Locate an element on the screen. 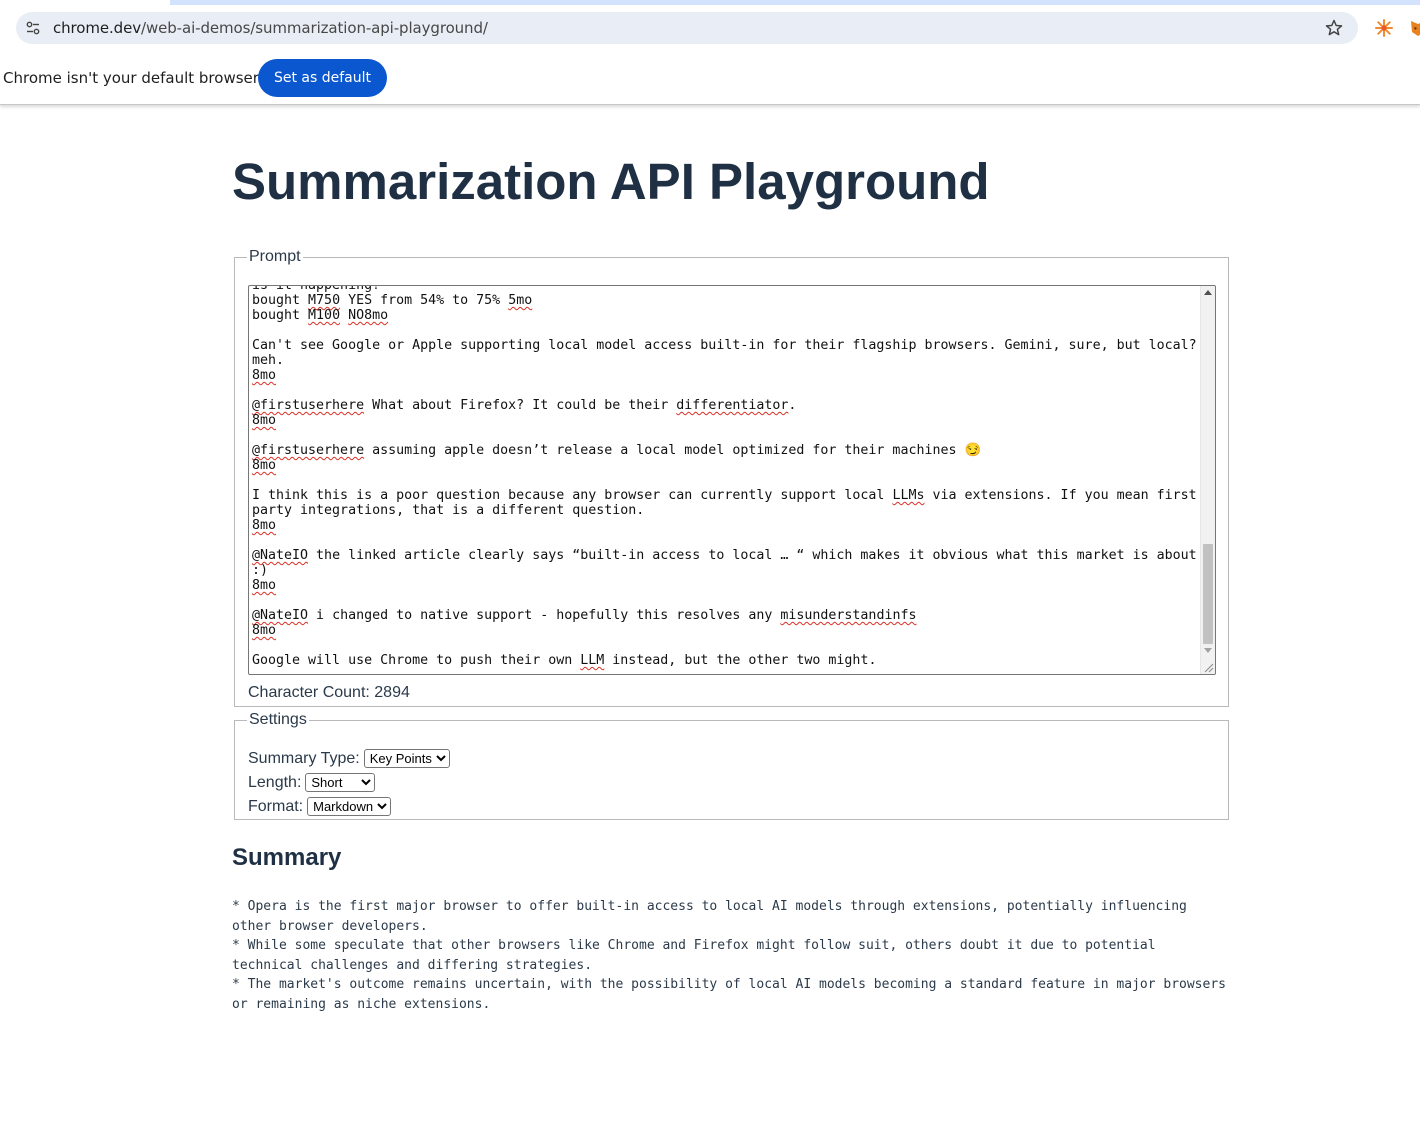  format-row: Format: Markdown is located at coordinates (320, 806).